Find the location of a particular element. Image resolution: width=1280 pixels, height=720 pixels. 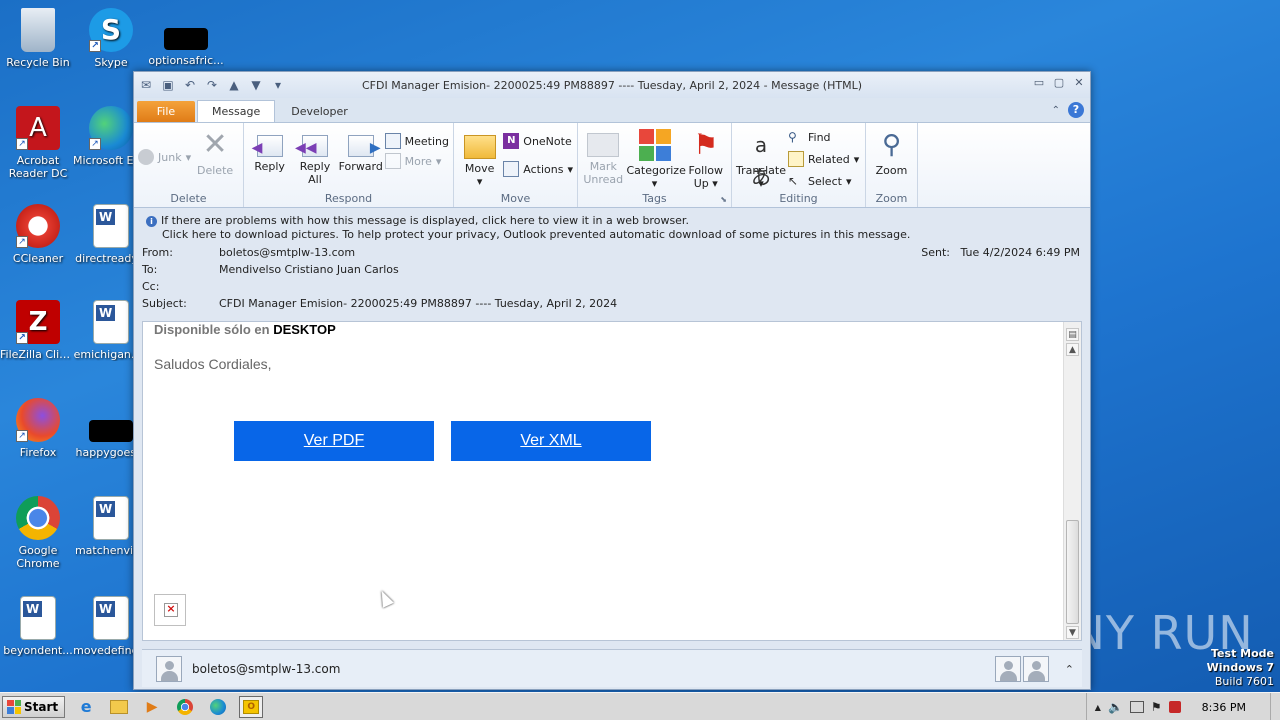

mark-unread-icon is located at coordinates (603, 145).